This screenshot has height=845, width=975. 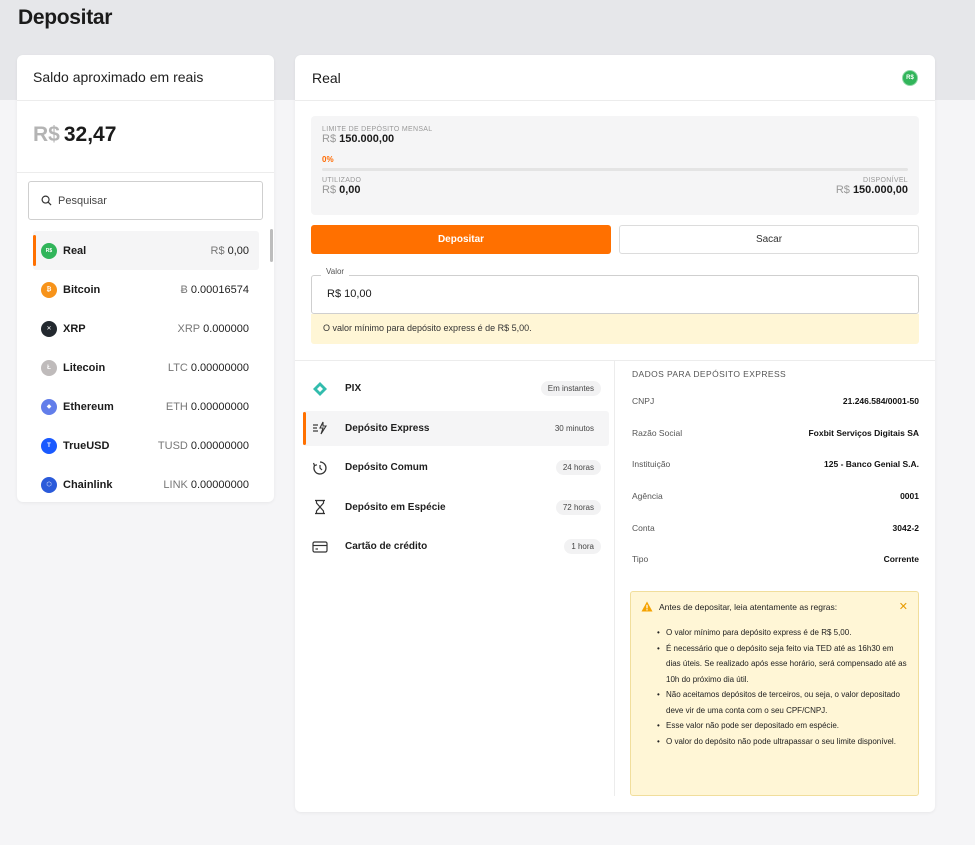 What do you see at coordinates (903, 606) in the screenshot?
I see `close-icon: ✕` at bounding box center [903, 606].